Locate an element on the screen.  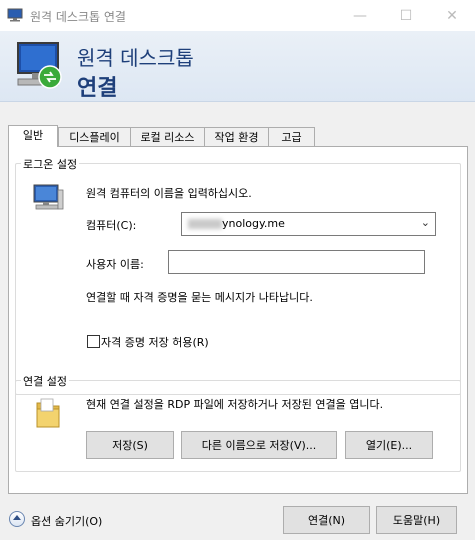
computer-value: ynology.me is located at coordinates (253, 223).